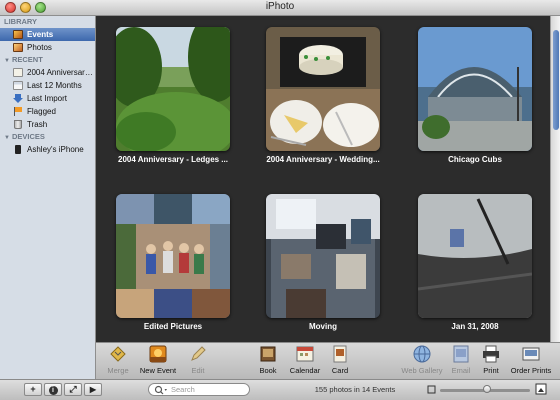  Describe the element at coordinates (461, 354) in the screenshot. I see `email-icon` at that location.